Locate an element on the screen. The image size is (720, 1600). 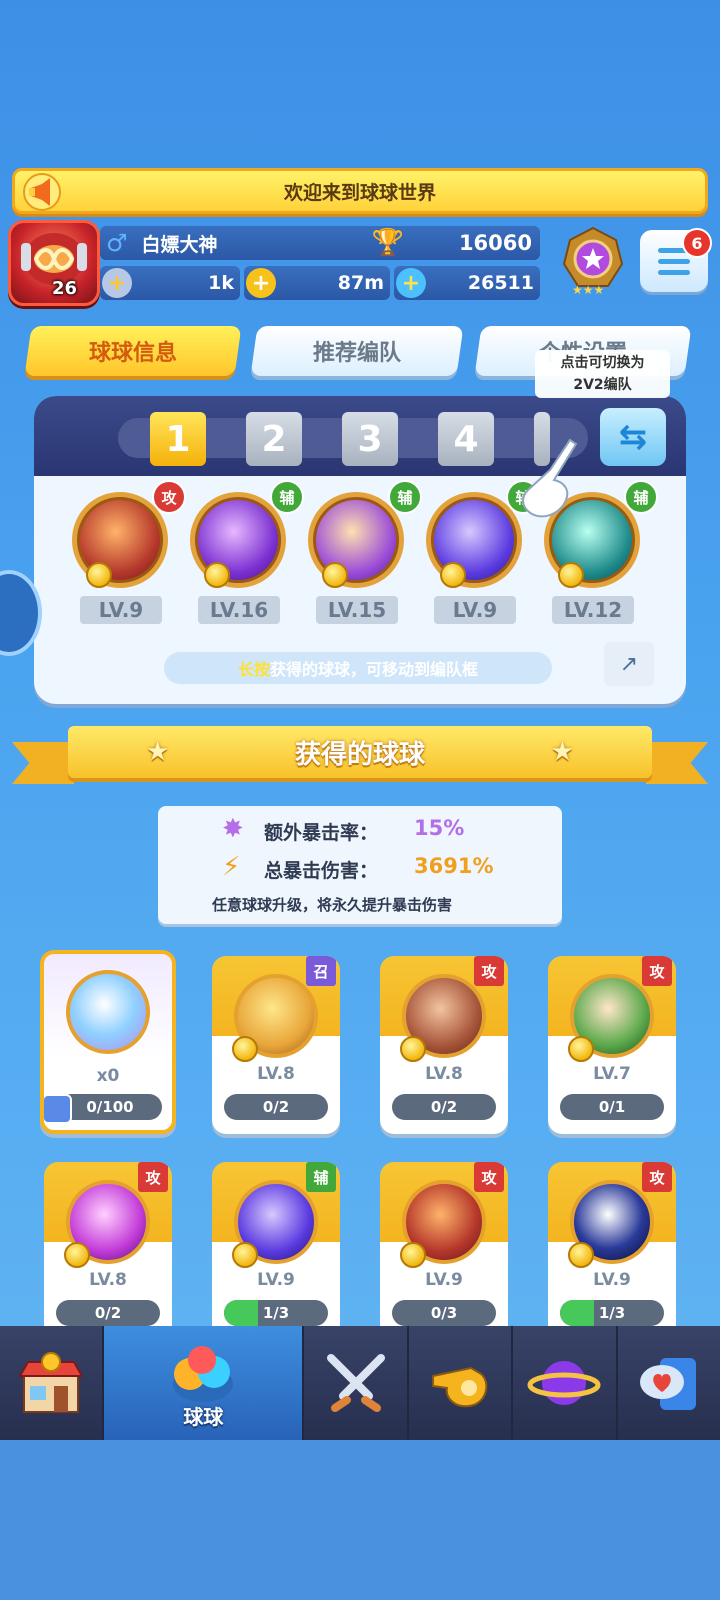
team-ball-level: LV.16 is located at coordinates (239, 610).